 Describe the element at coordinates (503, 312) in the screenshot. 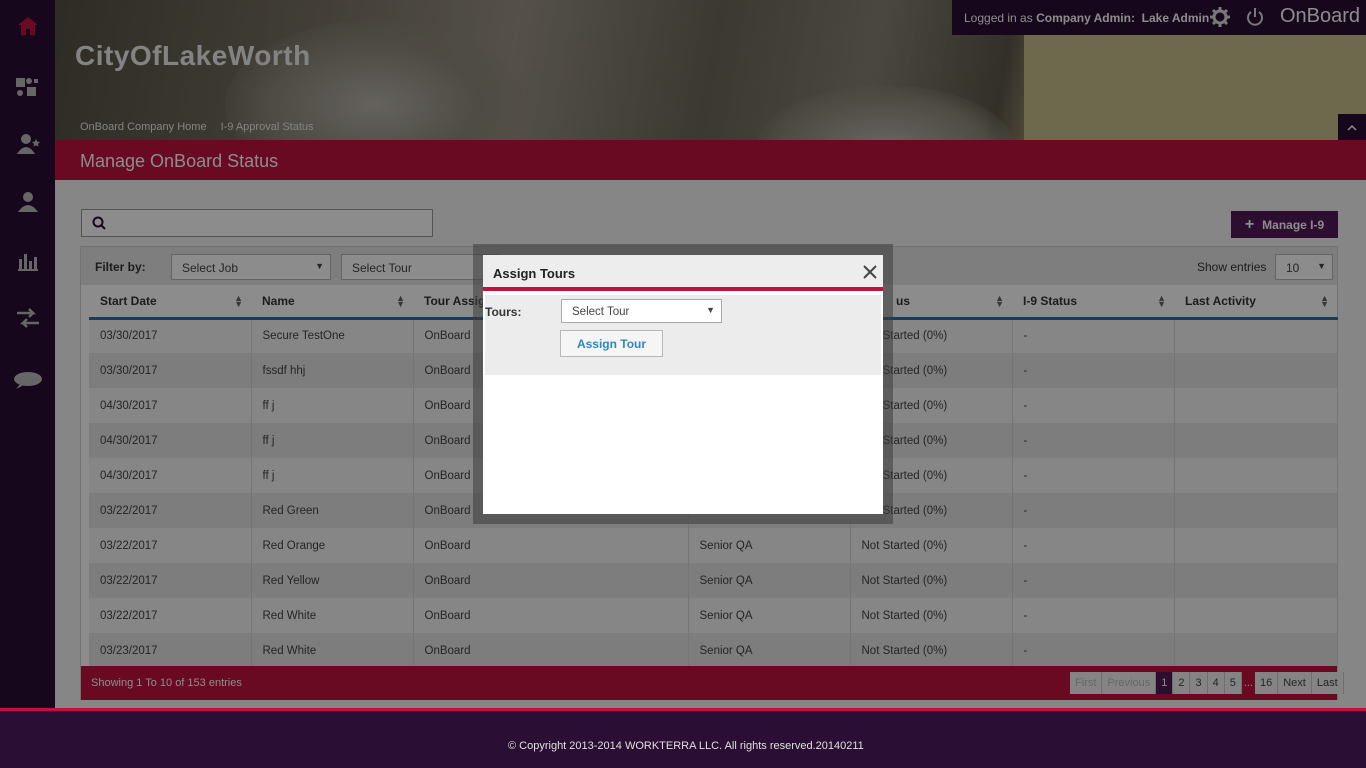

I see `tours-label: Tours:` at that location.